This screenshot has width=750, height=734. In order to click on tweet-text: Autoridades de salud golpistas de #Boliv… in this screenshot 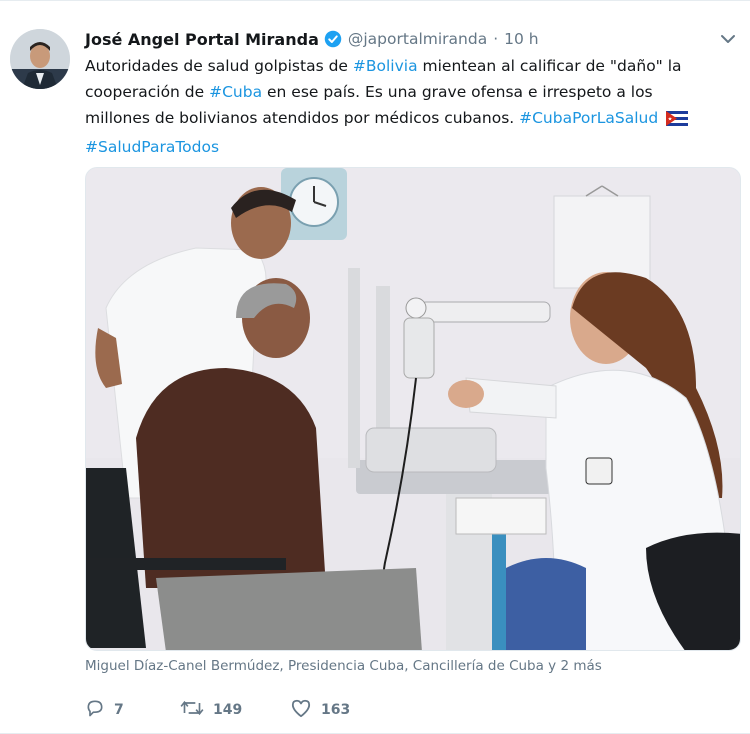, I will do `click(412, 106)`.